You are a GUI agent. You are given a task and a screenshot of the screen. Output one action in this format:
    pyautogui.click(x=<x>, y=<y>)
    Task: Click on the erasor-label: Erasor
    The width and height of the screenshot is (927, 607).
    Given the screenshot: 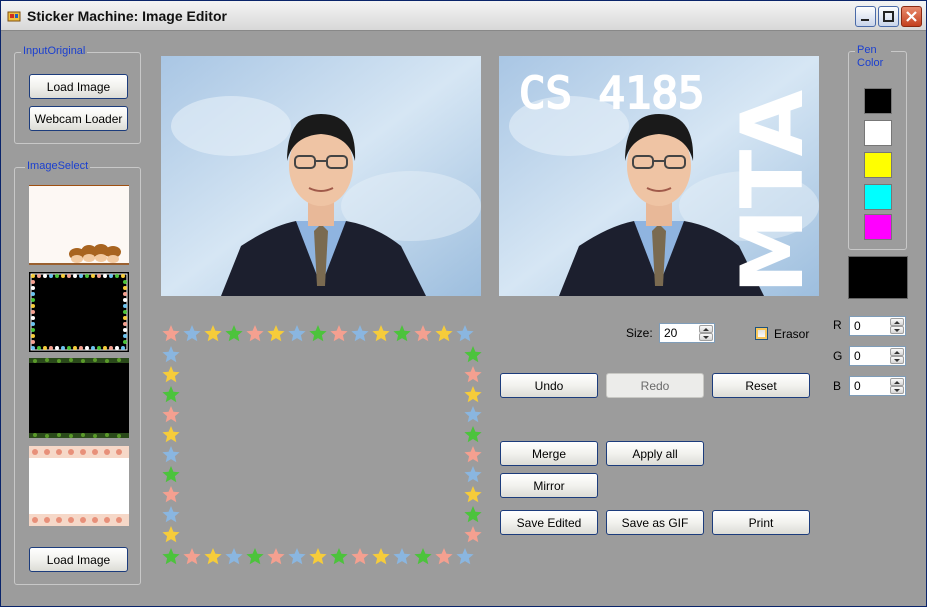 What is the action you would take?
    pyautogui.click(x=792, y=334)
    